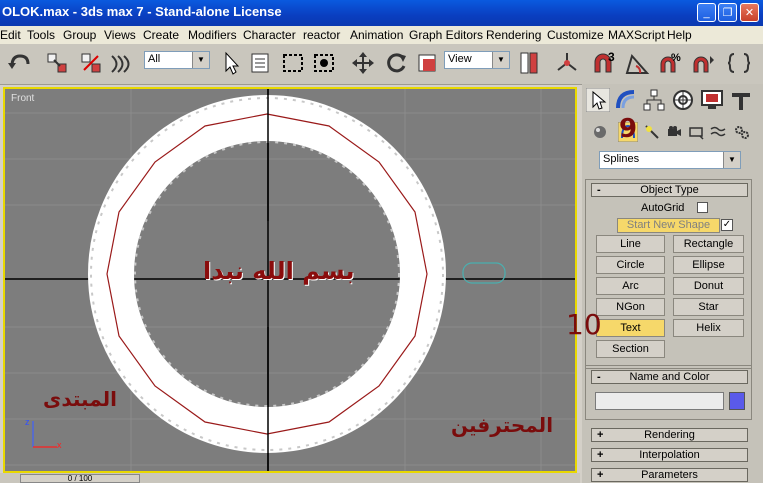 Image resolution: width=763 pixels, height=483 pixels. Describe the element at coordinates (584, 324) in the screenshot. I see `step-10-annotation: 10` at that location.